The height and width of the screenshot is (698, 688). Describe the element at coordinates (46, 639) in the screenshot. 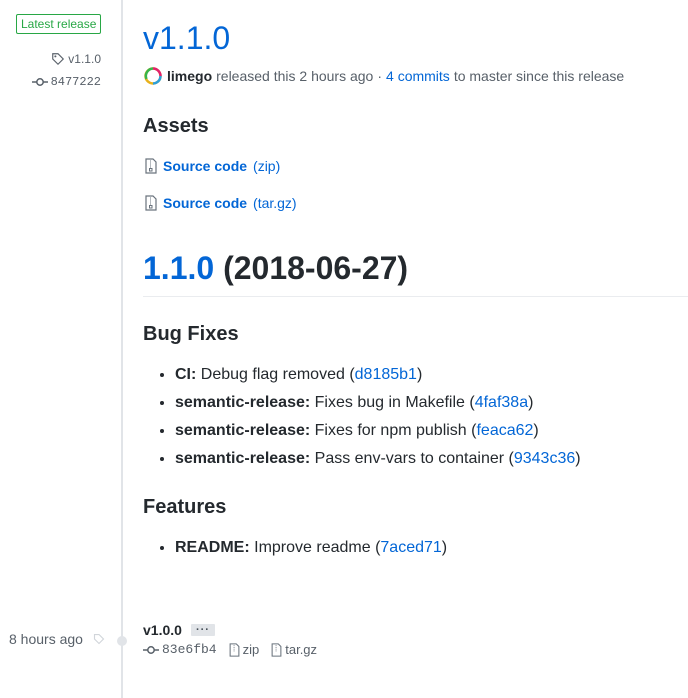

I see `relative-time: 8 hours ago` at that location.